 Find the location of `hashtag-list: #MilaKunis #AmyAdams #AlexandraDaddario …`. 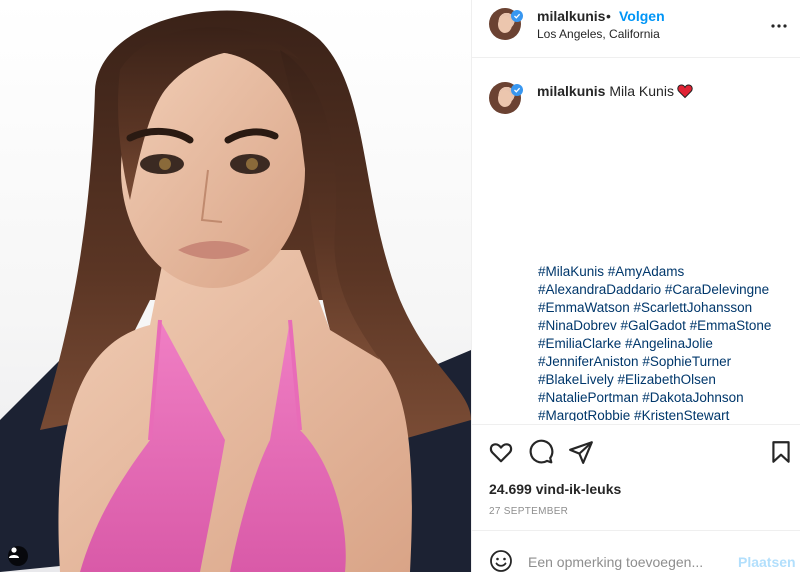

hashtag-list: #MilaKunis #AmyAdams #AlexandraDaddario … is located at coordinates (667, 342).